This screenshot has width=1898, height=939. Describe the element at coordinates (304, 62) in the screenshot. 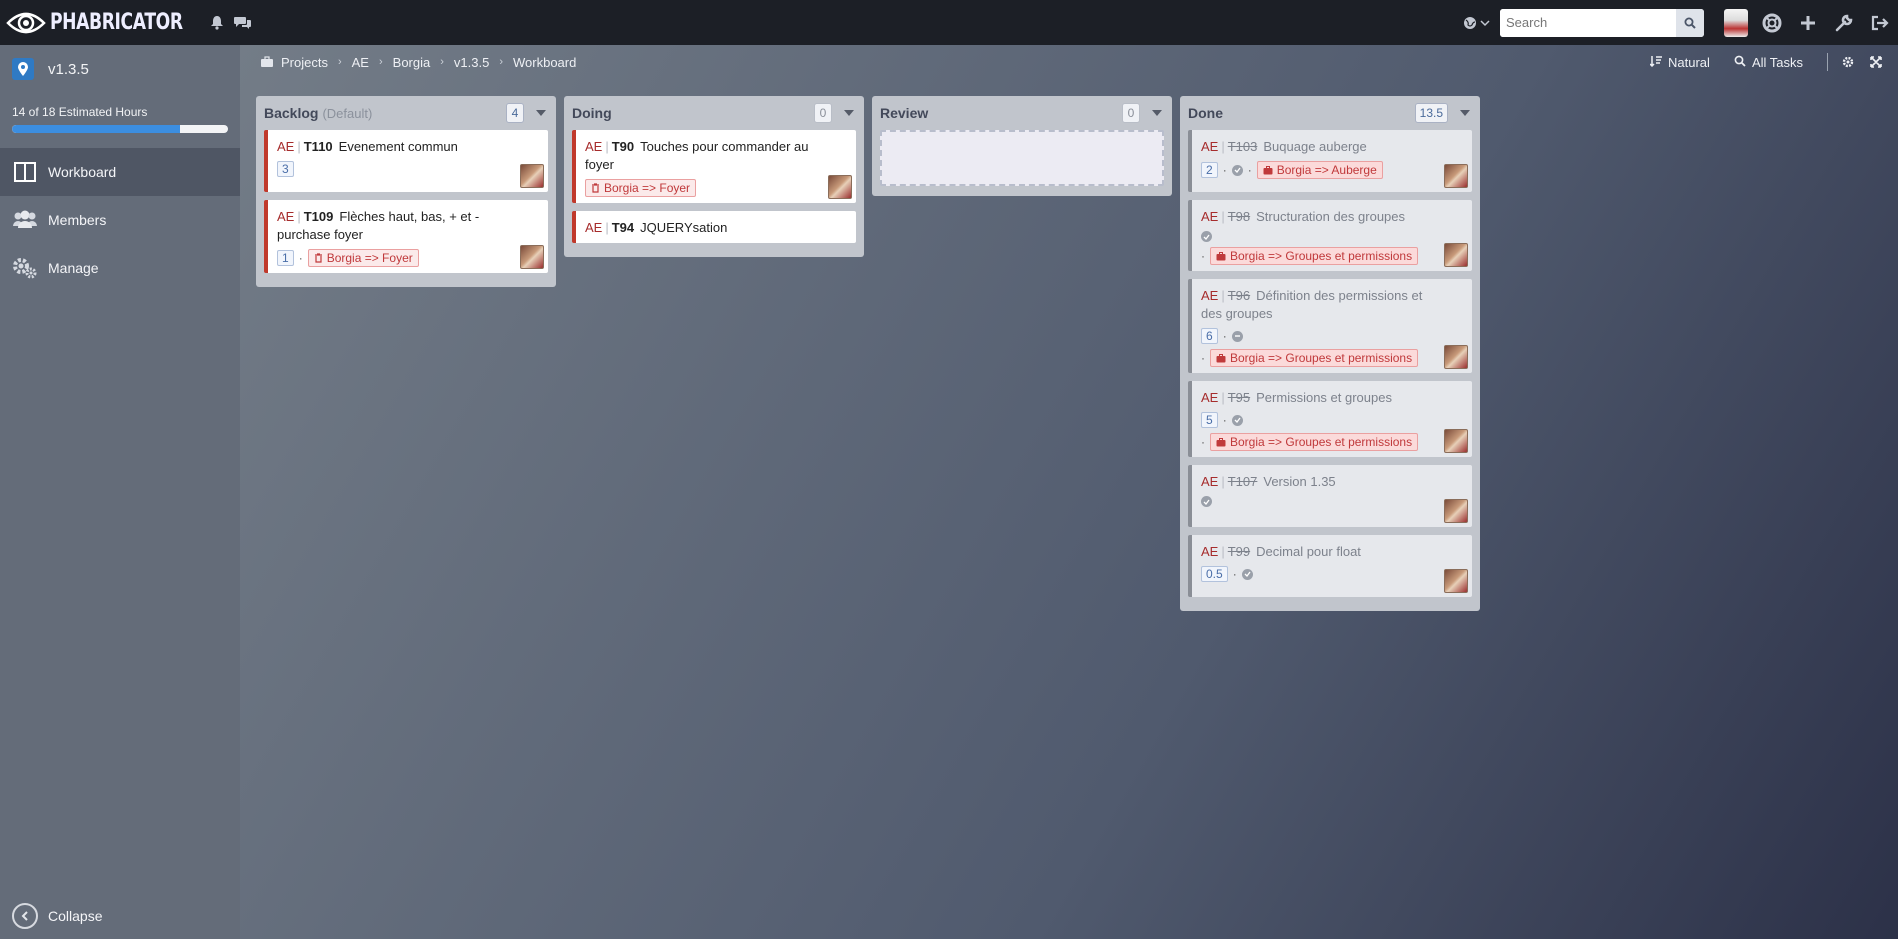

I see `breadcrumb-label: Projects` at that location.